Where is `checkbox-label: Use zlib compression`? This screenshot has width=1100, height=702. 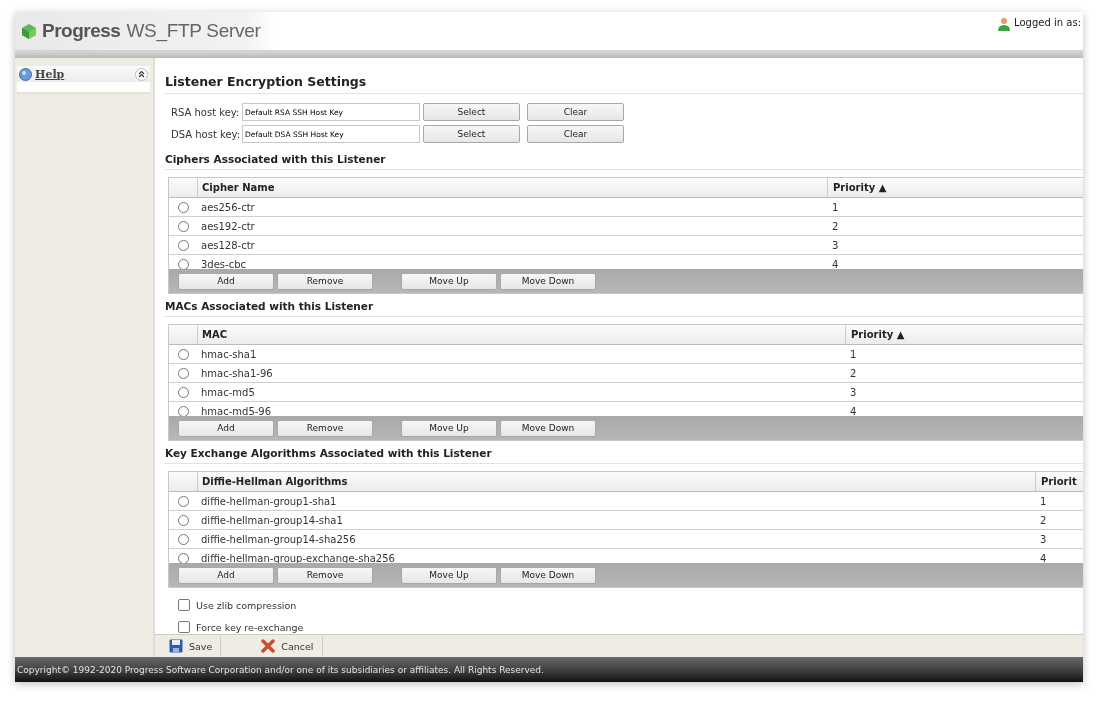 checkbox-label: Use zlib compression is located at coordinates (246, 605).